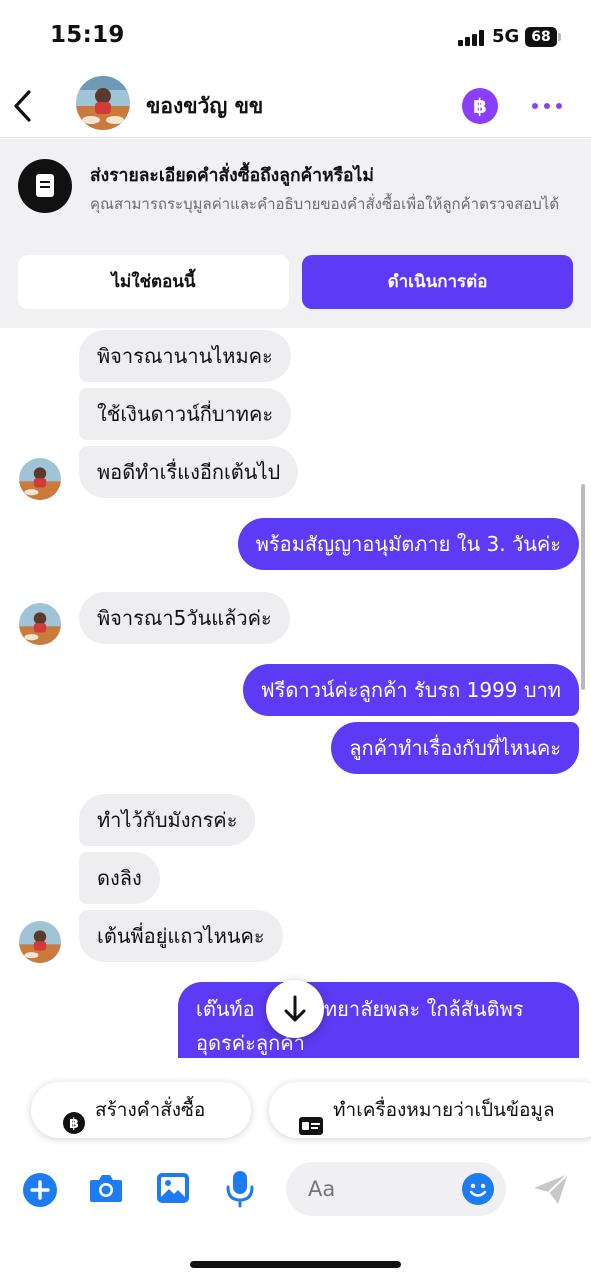 The height and width of the screenshot is (1280, 591). Describe the element at coordinates (295, 1009) in the screenshot. I see `arrow-down-icon` at that location.